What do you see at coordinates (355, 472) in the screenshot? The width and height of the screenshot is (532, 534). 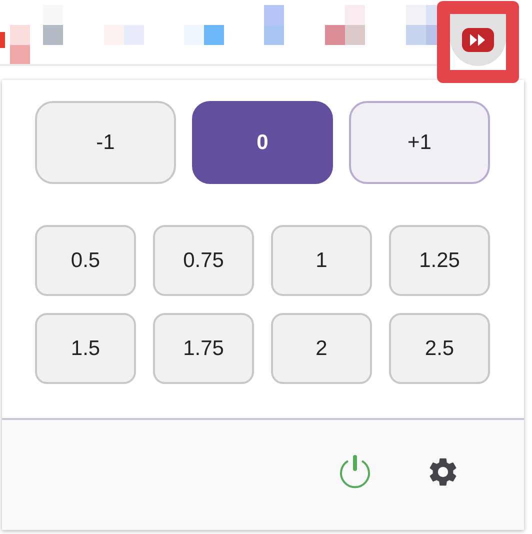 I see `power-icon` at bounding box center [355, 472].